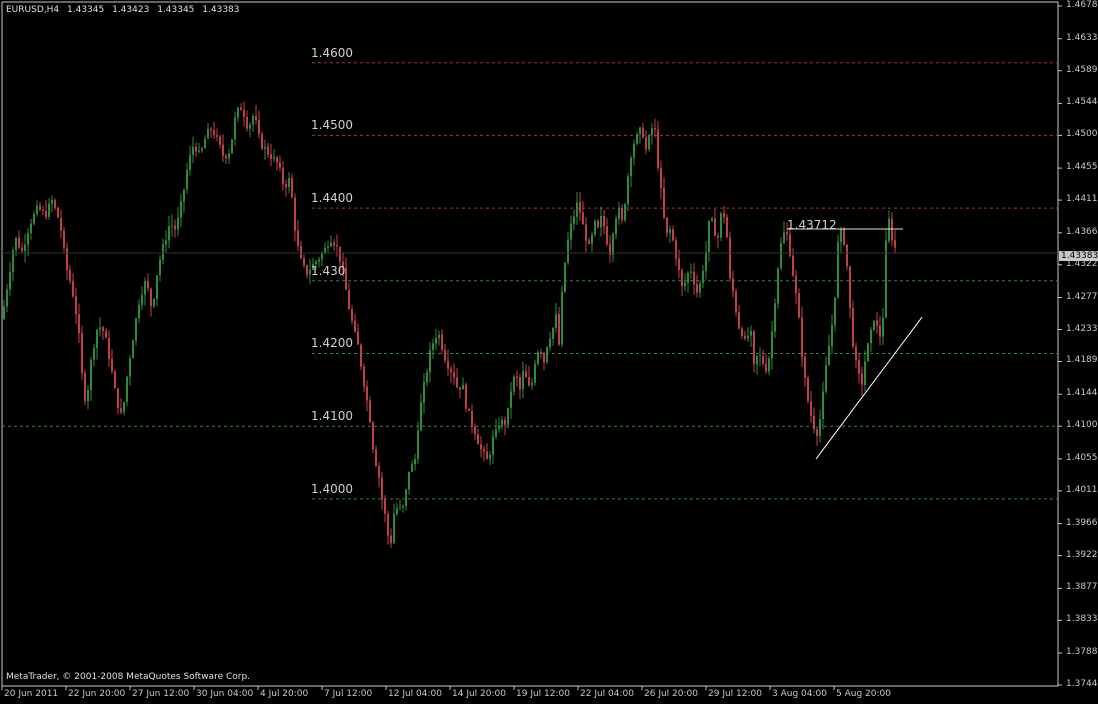  Describe the element at coordinates (799, 694) in the screenshot. I see `x-tick-label: 3 Aug 04:00` at that location.